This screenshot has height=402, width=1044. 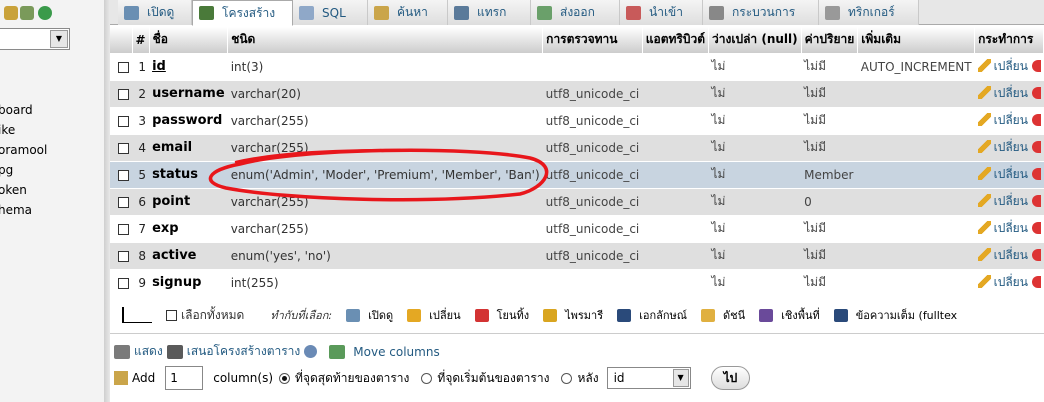 What do you see at coordinates (761, 12) in the screenshot?
I see `tab-wrench: กระบวนการ` at bounding box center [761, 12].